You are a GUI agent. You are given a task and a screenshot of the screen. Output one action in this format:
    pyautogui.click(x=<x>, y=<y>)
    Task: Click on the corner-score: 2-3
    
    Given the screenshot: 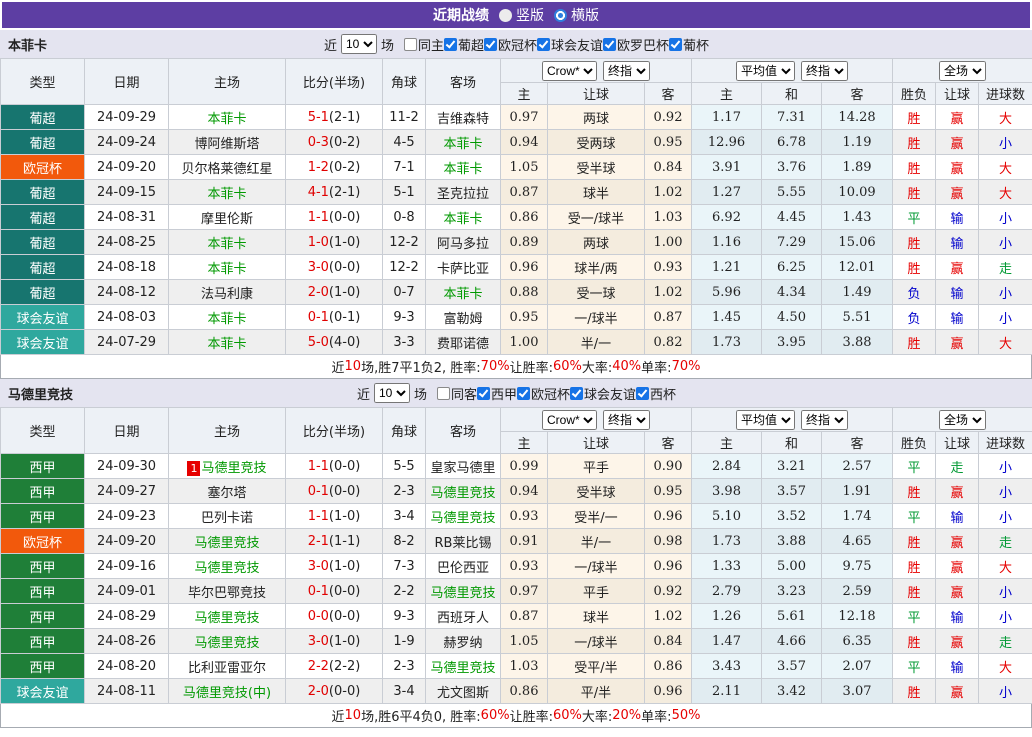 What is the action you would take?
    pyautogui.click(x=404, y=491)
    